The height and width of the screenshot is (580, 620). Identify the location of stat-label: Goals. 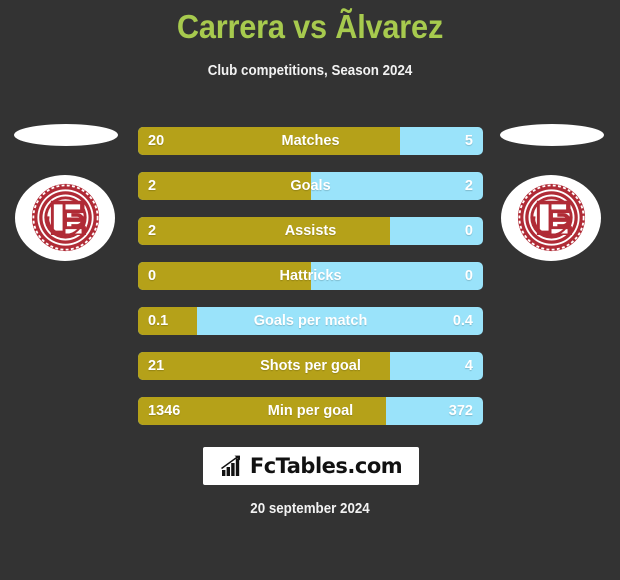
(310, 186).